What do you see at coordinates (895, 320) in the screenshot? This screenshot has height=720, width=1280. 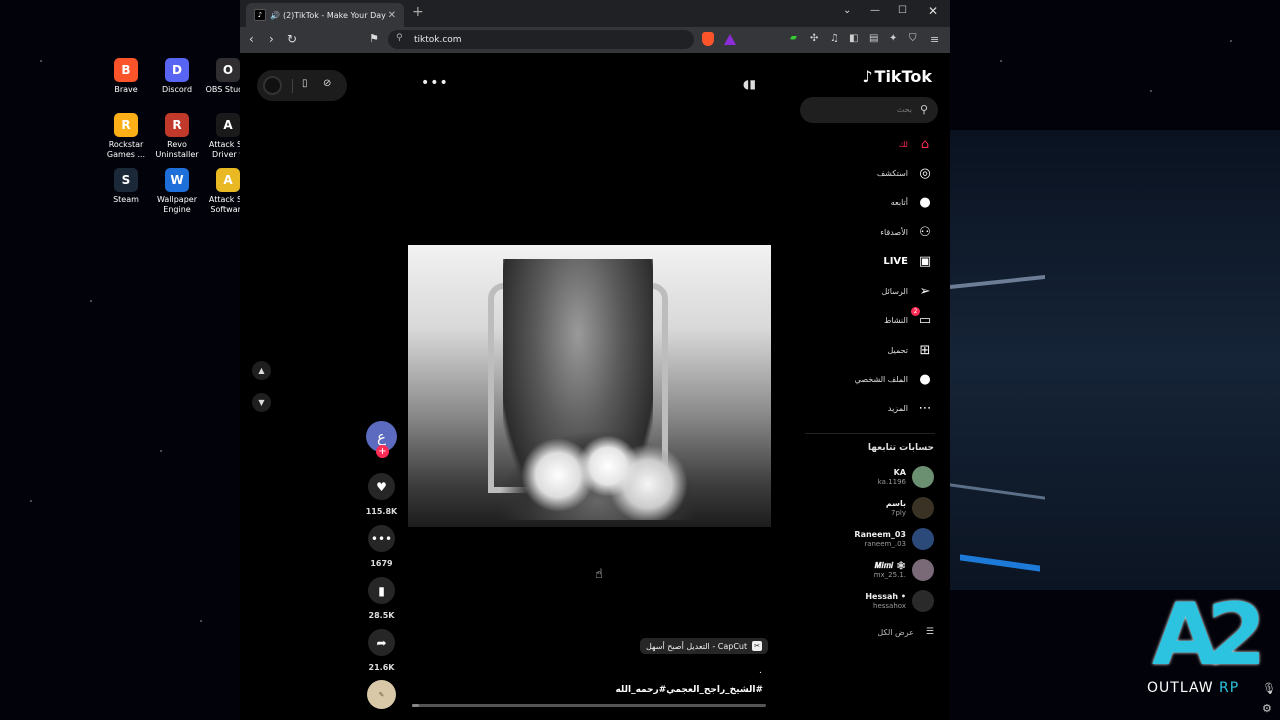 I see `sidebar-item-label: النشاط` at bounding box center [895, 320].